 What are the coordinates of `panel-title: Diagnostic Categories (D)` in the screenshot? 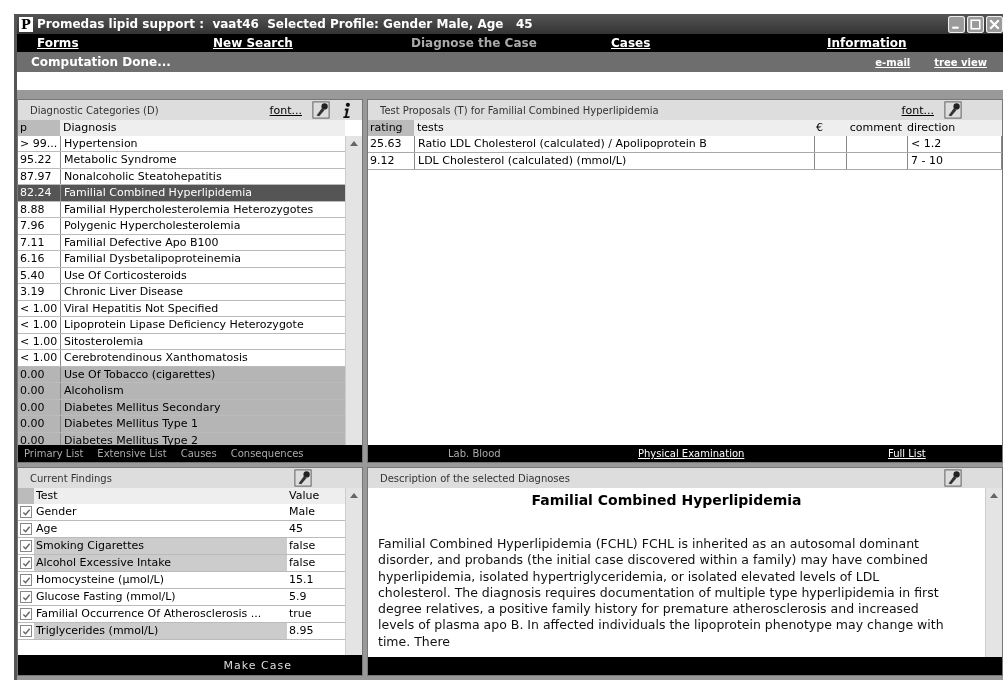 It's located at (95, 110).